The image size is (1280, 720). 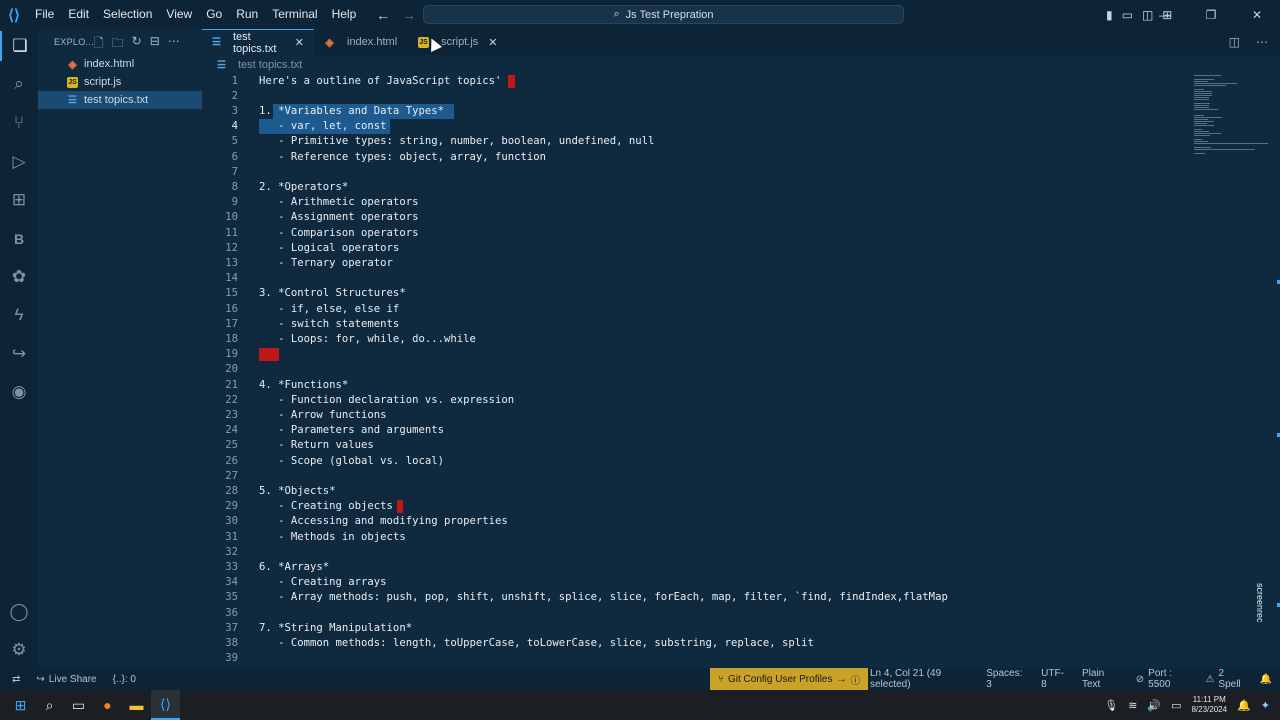 I want to click on code-line: 19, so click(x=697, y=354).